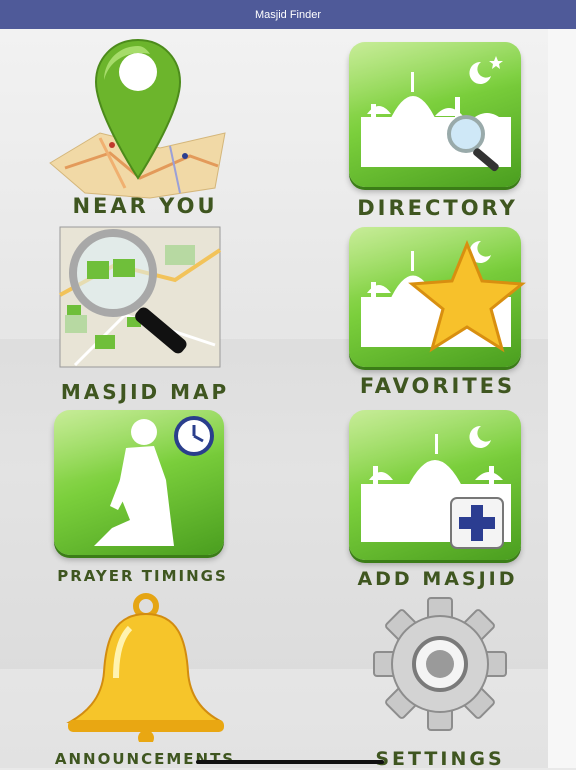  I want to click on masjid-map-label: MASJID MAP, so click(145, 392).